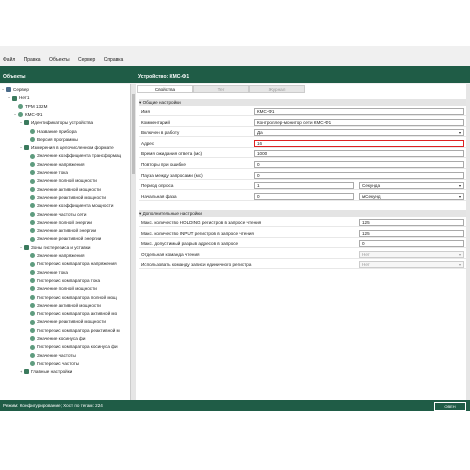 The width and height of the screenshot is (470, 470). I want to click on tree-item: Гистерезис компаратора напряжения, so click(71, 264).